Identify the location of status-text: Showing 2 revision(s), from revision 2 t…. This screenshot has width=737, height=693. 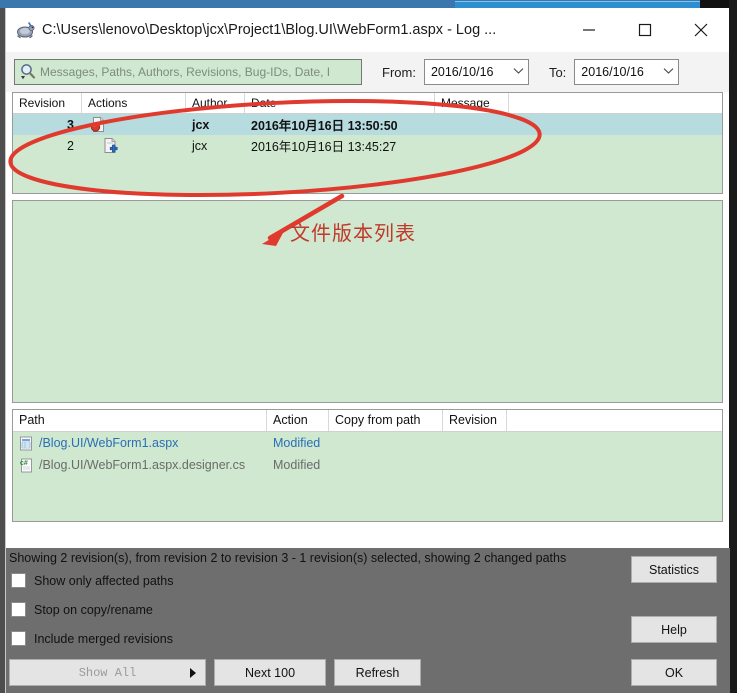
(288, 558).